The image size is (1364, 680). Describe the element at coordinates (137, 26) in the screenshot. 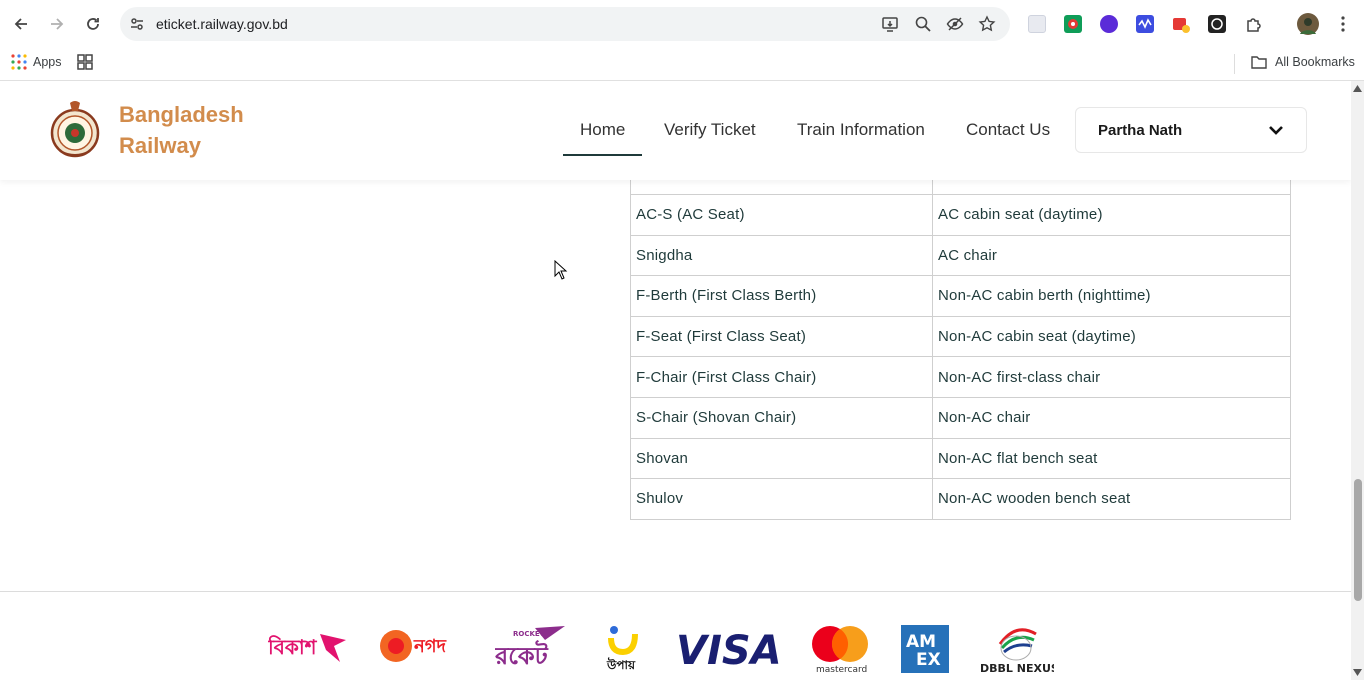

I see `site-info-icon` at that location.